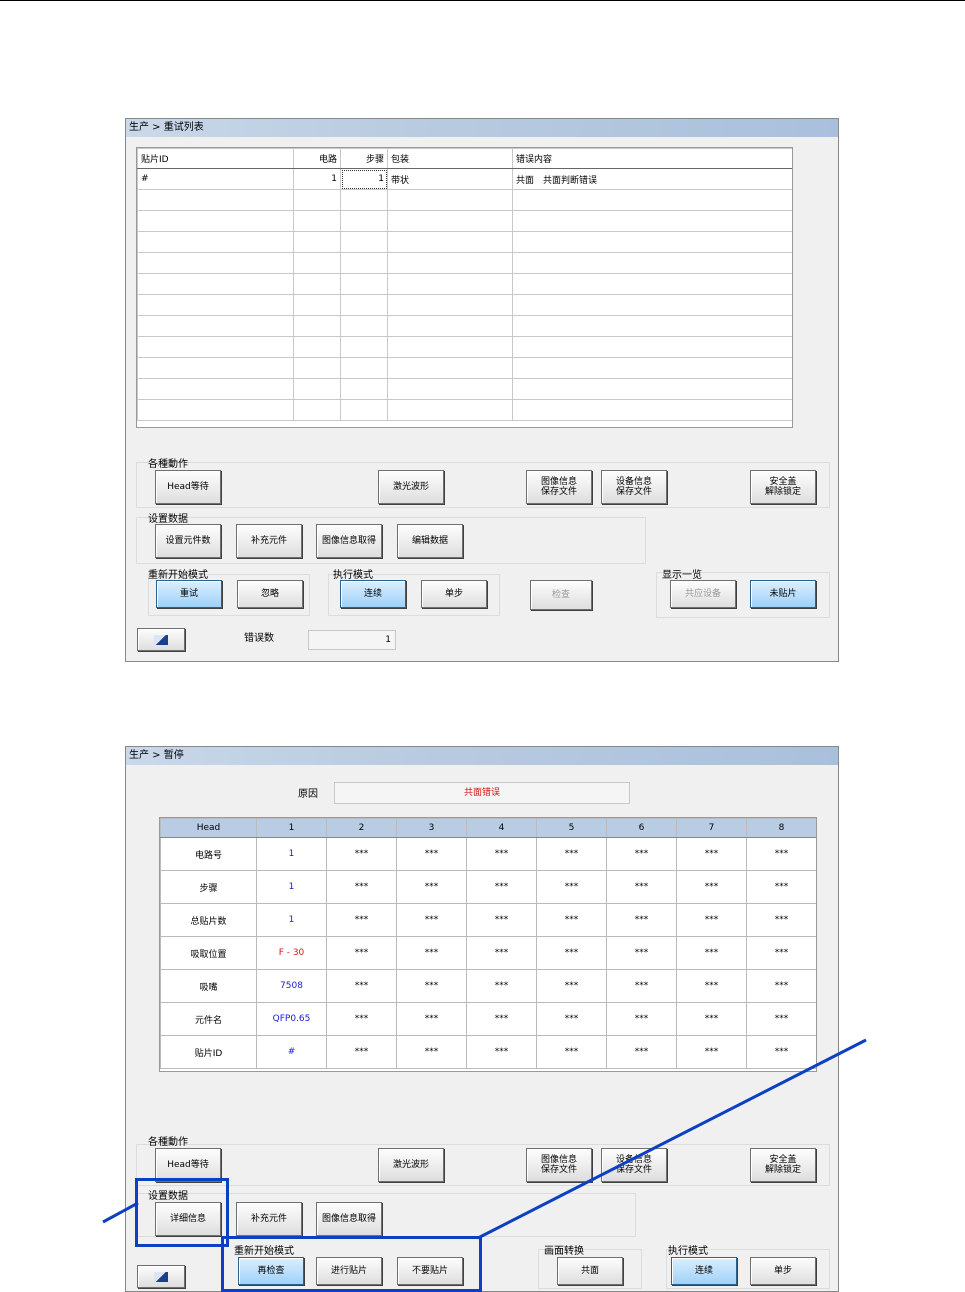  Describe the element at coordinates (672, 1139) in the screenshot. I see `annotation-line-right` at that location.